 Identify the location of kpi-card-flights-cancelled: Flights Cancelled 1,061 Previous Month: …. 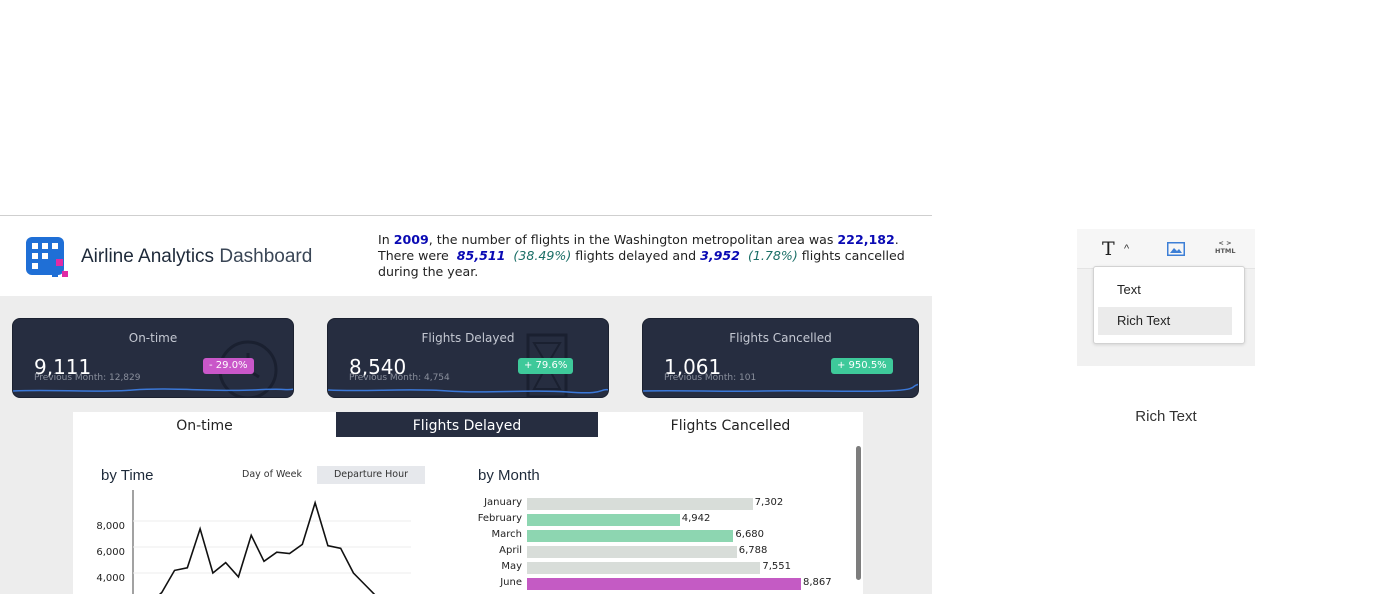
(780, 358).